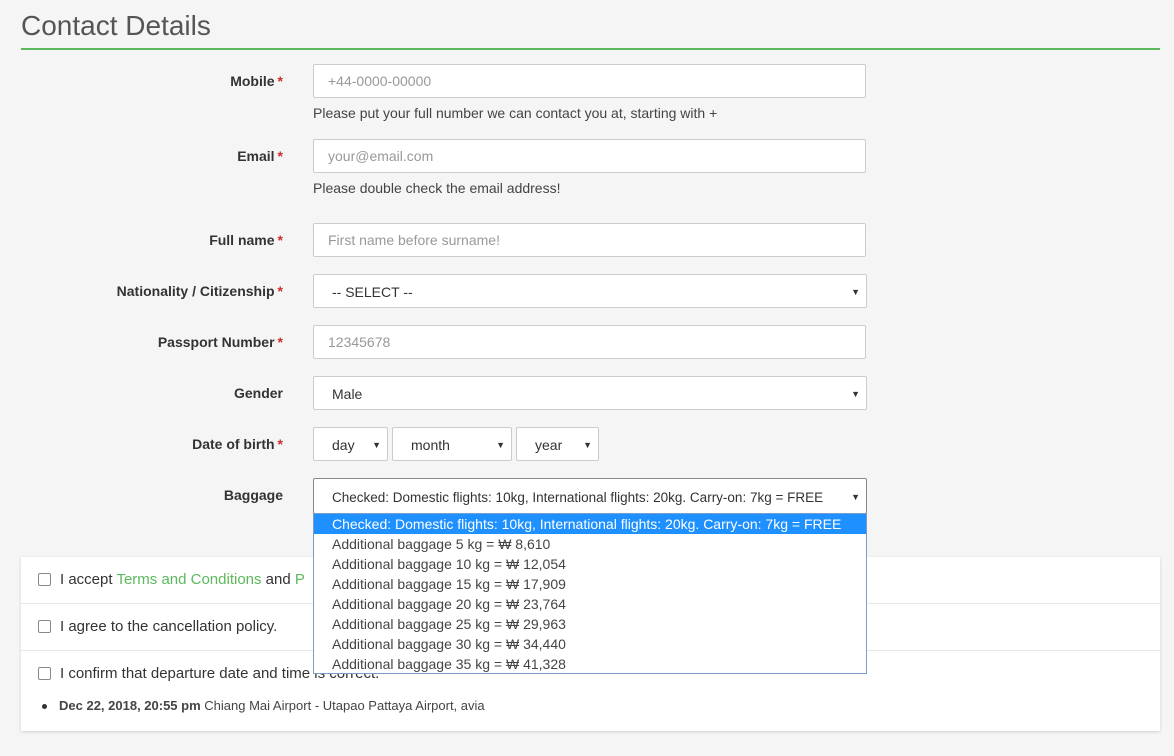  Describe the element at coordinates (452, 444) in the screenshot. I see `dob-month-select: month ▼` at that location.